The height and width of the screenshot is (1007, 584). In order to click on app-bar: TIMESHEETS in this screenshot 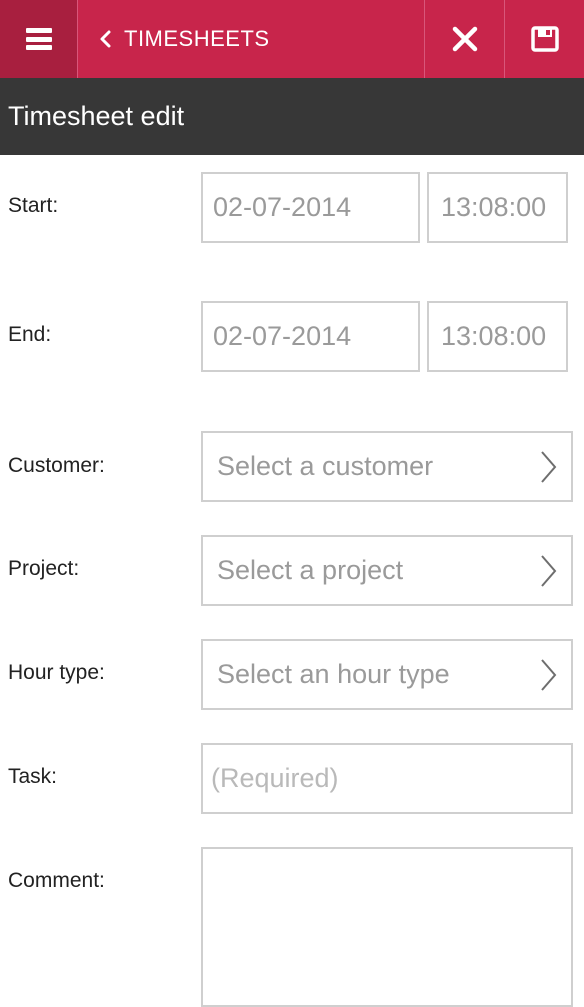, I will do `click(292, 39)`.